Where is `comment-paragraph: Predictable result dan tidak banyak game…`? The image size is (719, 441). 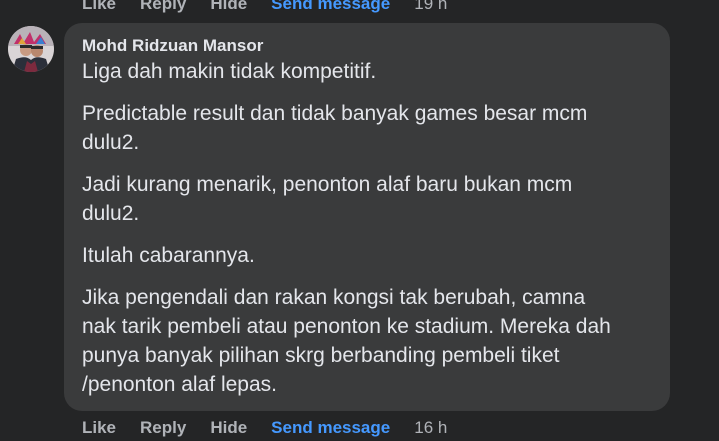
comment-paragraph: Predictable result dan tidak banyak game… is located at coordinates (335, 128).